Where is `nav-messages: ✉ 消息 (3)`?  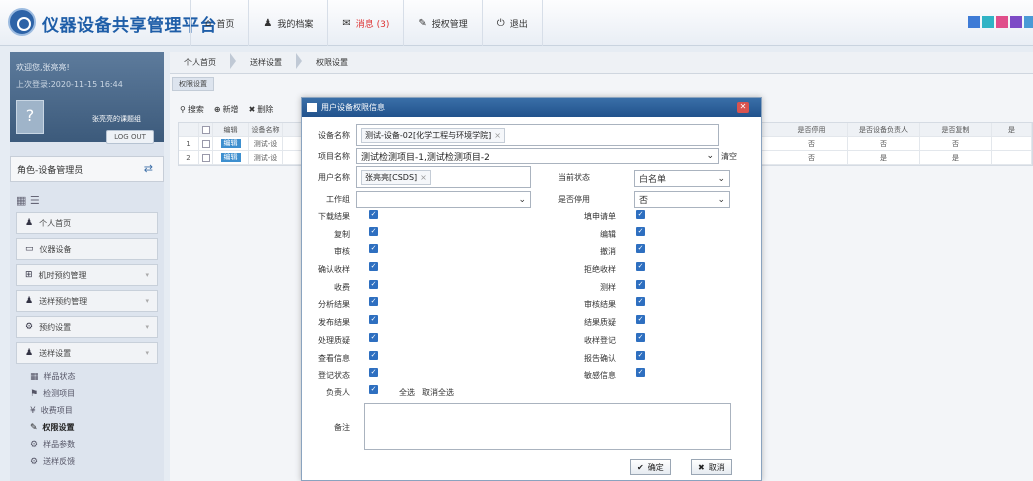
nav-messages: ✉ 消息 (3) is located at coordinates (365, 23).